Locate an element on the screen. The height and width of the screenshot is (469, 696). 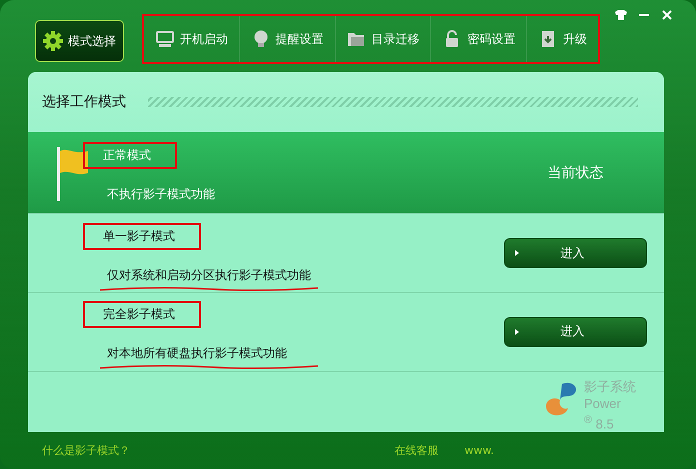
toolbar-button: 升级 is located at coordinates (562, 39).